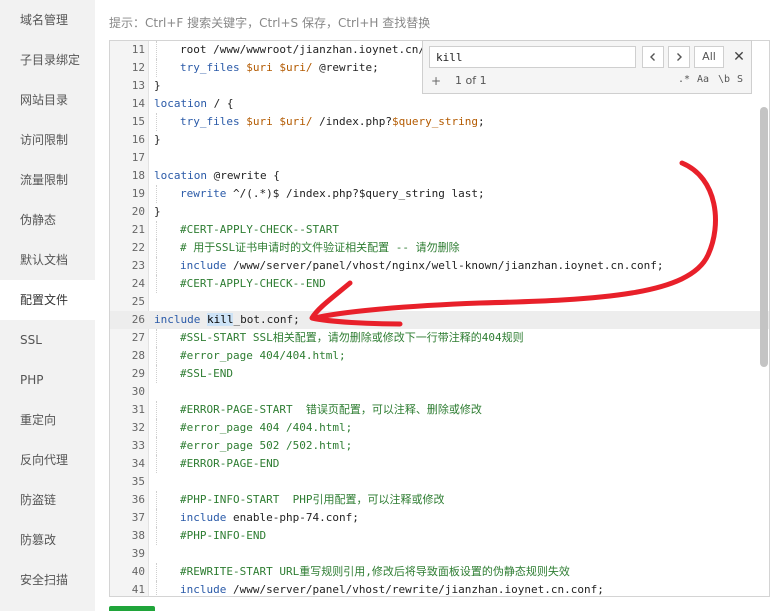  What do you see at coordinates (266, 319) in the screenshot?
I see `code-token: _bot.conf;` at bounding box center [266, 319].